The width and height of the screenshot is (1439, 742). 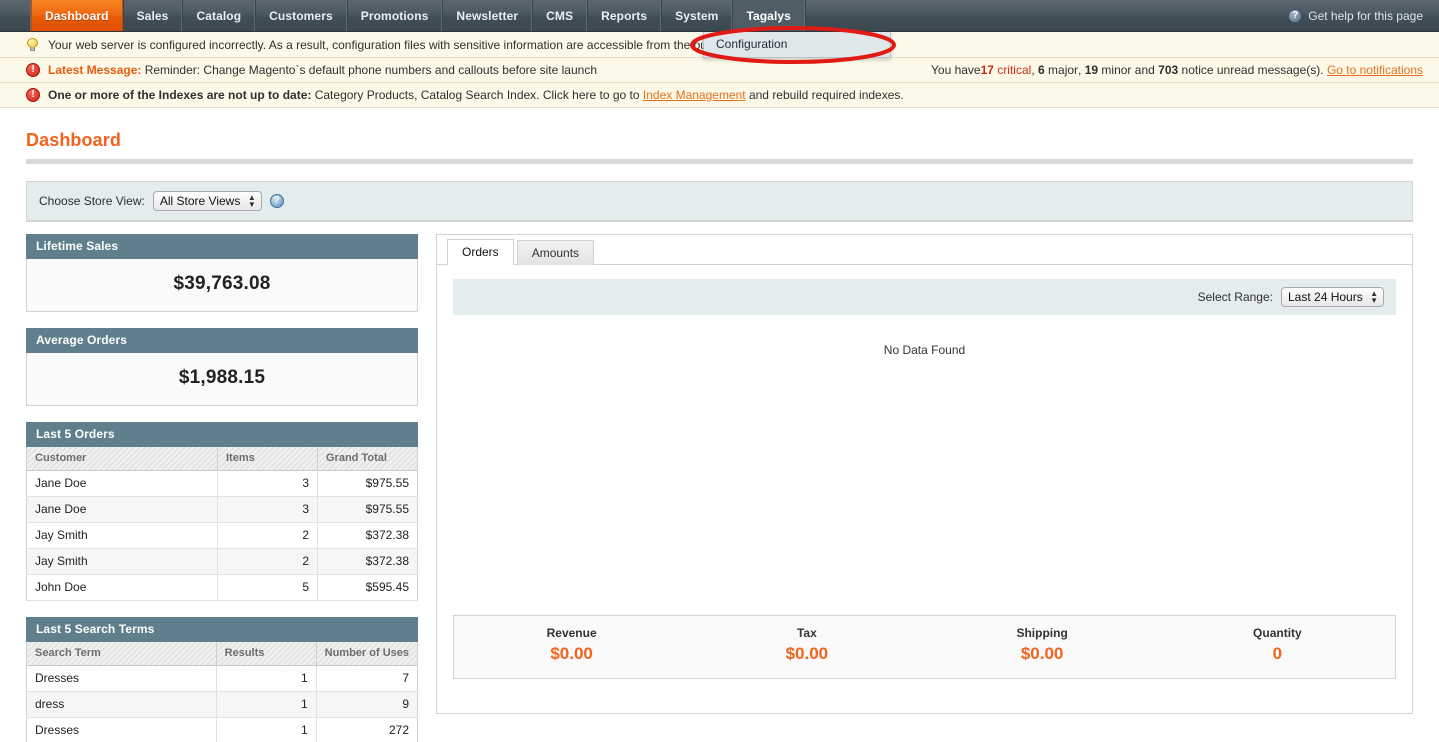 What do you see at coordinates (367, 459) in the screenshot?
I see `column-header-grand-total: Grand Total` at bounding box center [367, 459].